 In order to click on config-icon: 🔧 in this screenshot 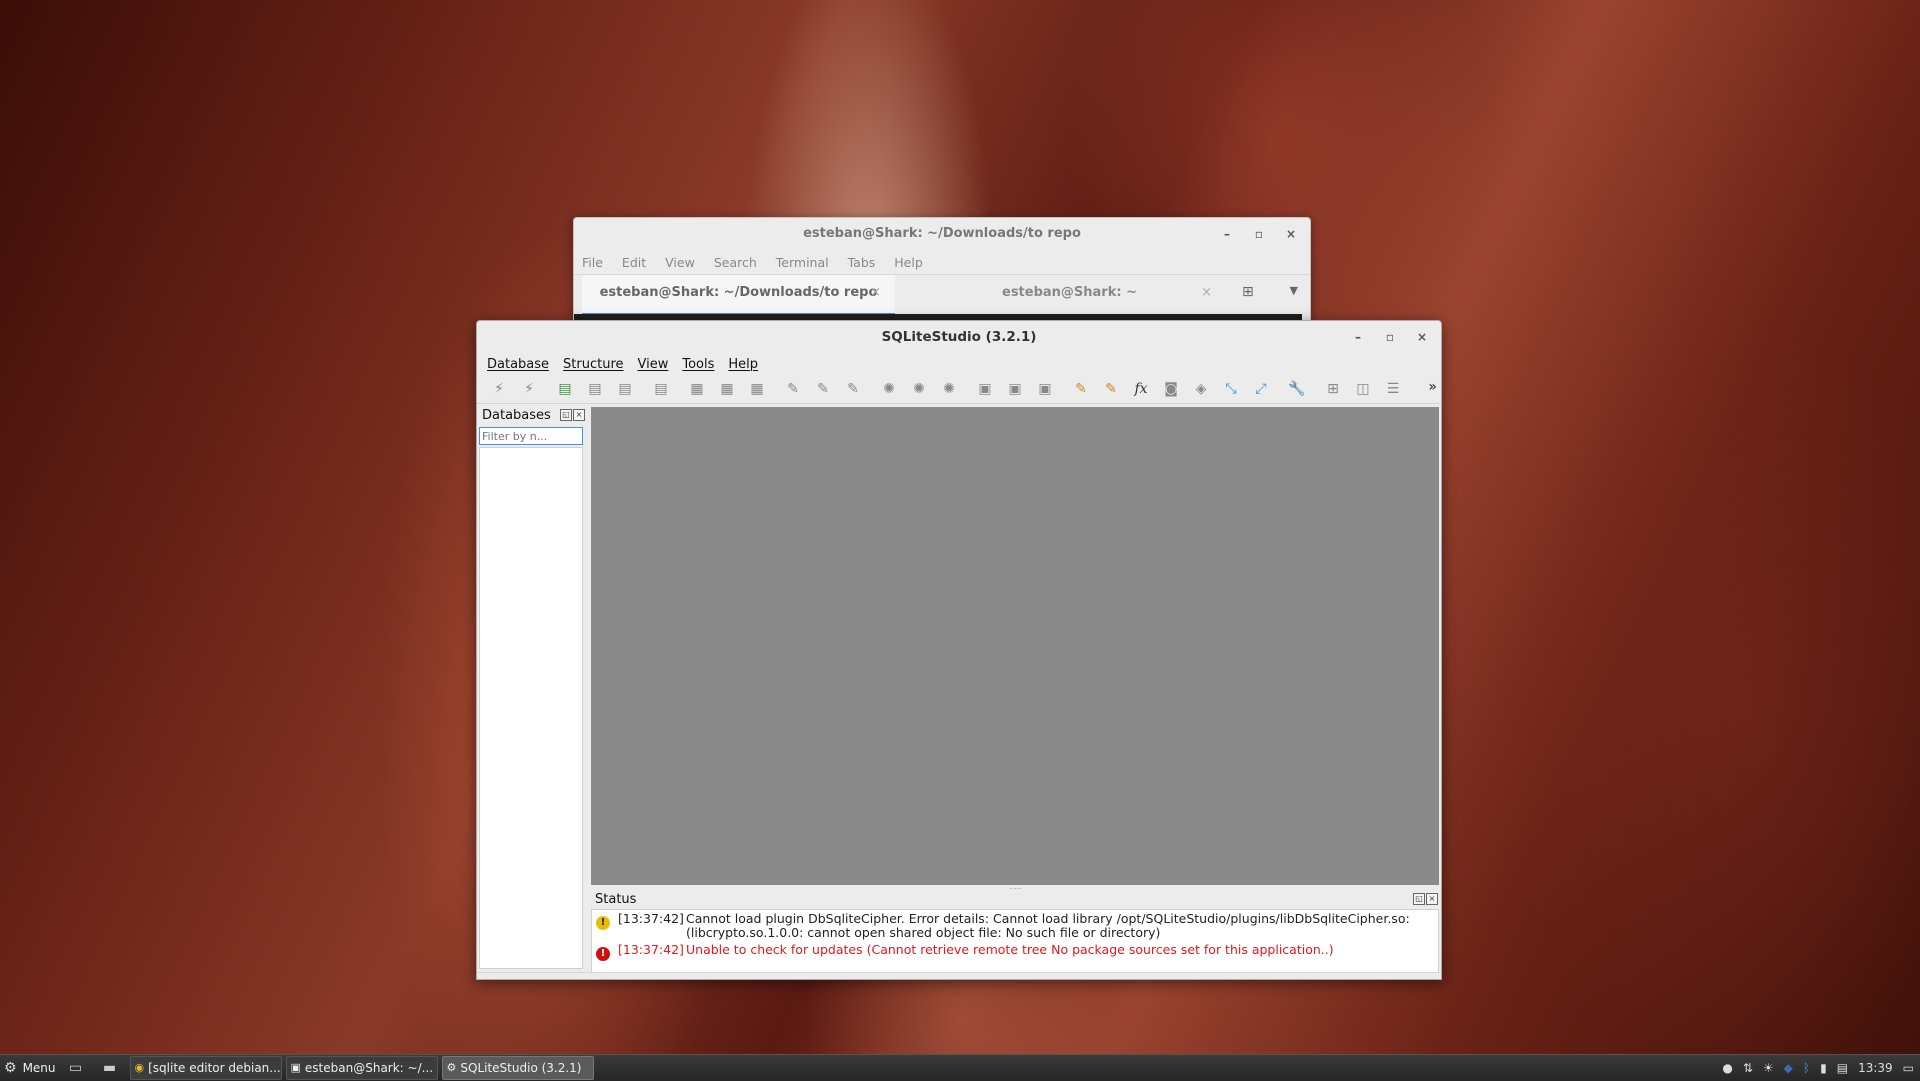, I will do `click(1297, 389)`.